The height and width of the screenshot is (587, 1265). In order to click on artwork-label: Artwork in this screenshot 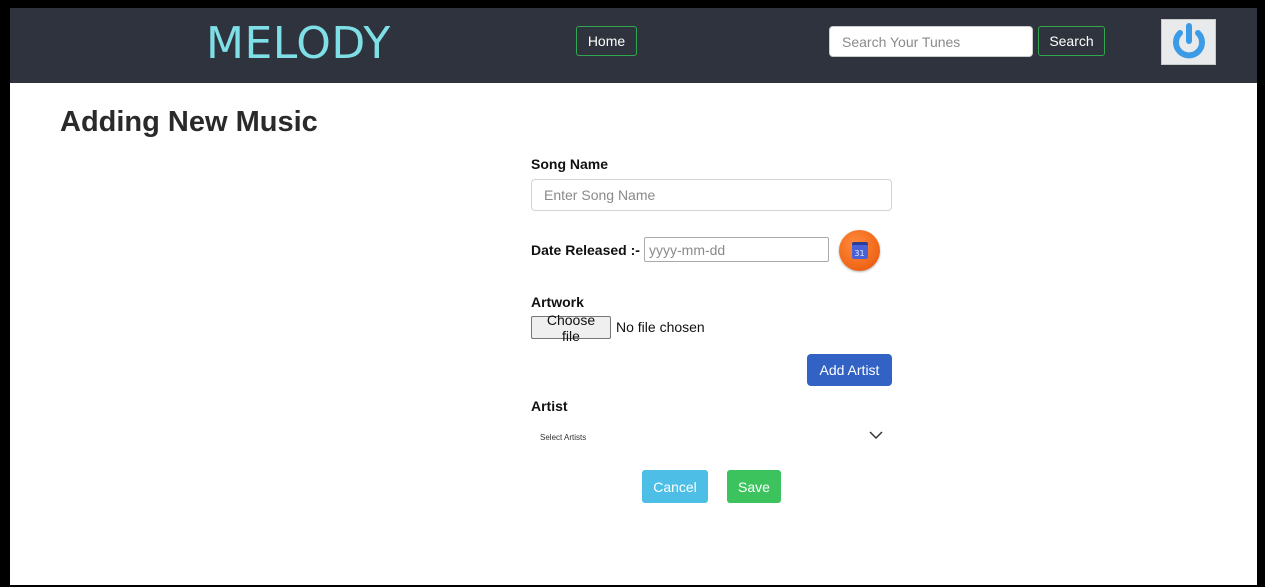, I will do `click(557, 302)`.